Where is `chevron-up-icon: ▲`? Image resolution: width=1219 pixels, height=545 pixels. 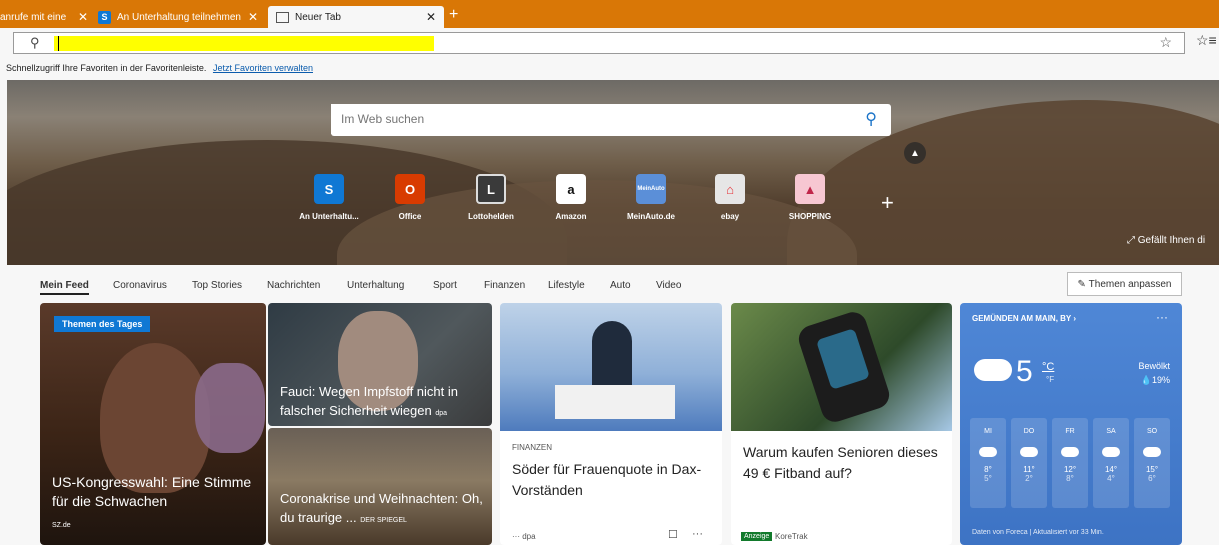
chevron-up-icon: ▲ is located at coordinates (915, 153).